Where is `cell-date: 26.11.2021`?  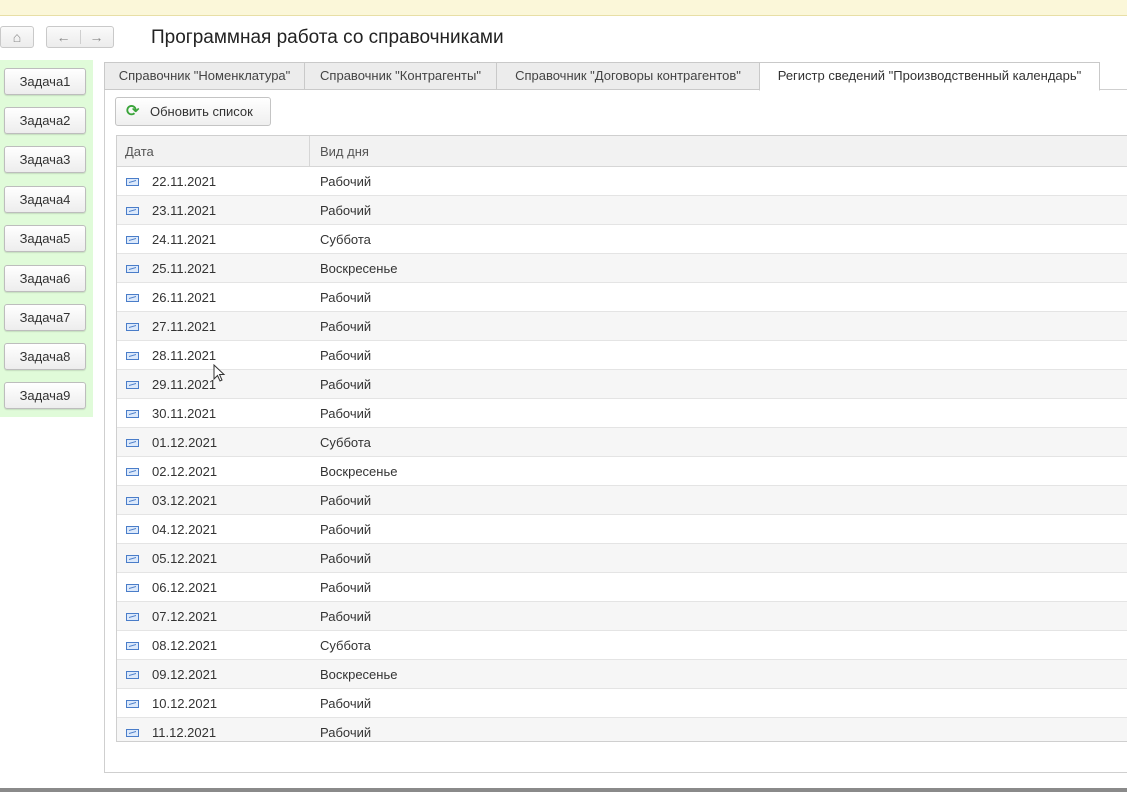
cell-date: 26.11.2021 is located at coordinates (184, 297).